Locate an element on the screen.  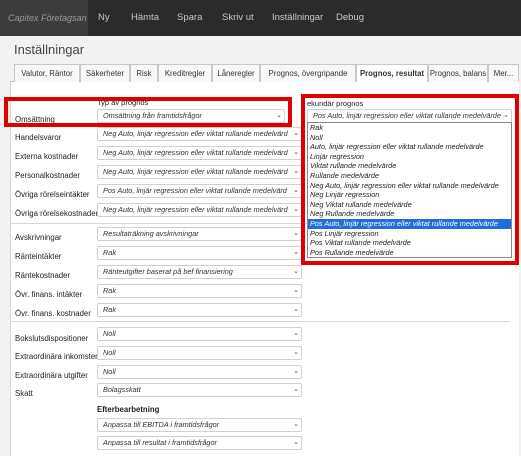
row-label-personalkostnader: Personalkostnader is located at coordinates (48, 175).